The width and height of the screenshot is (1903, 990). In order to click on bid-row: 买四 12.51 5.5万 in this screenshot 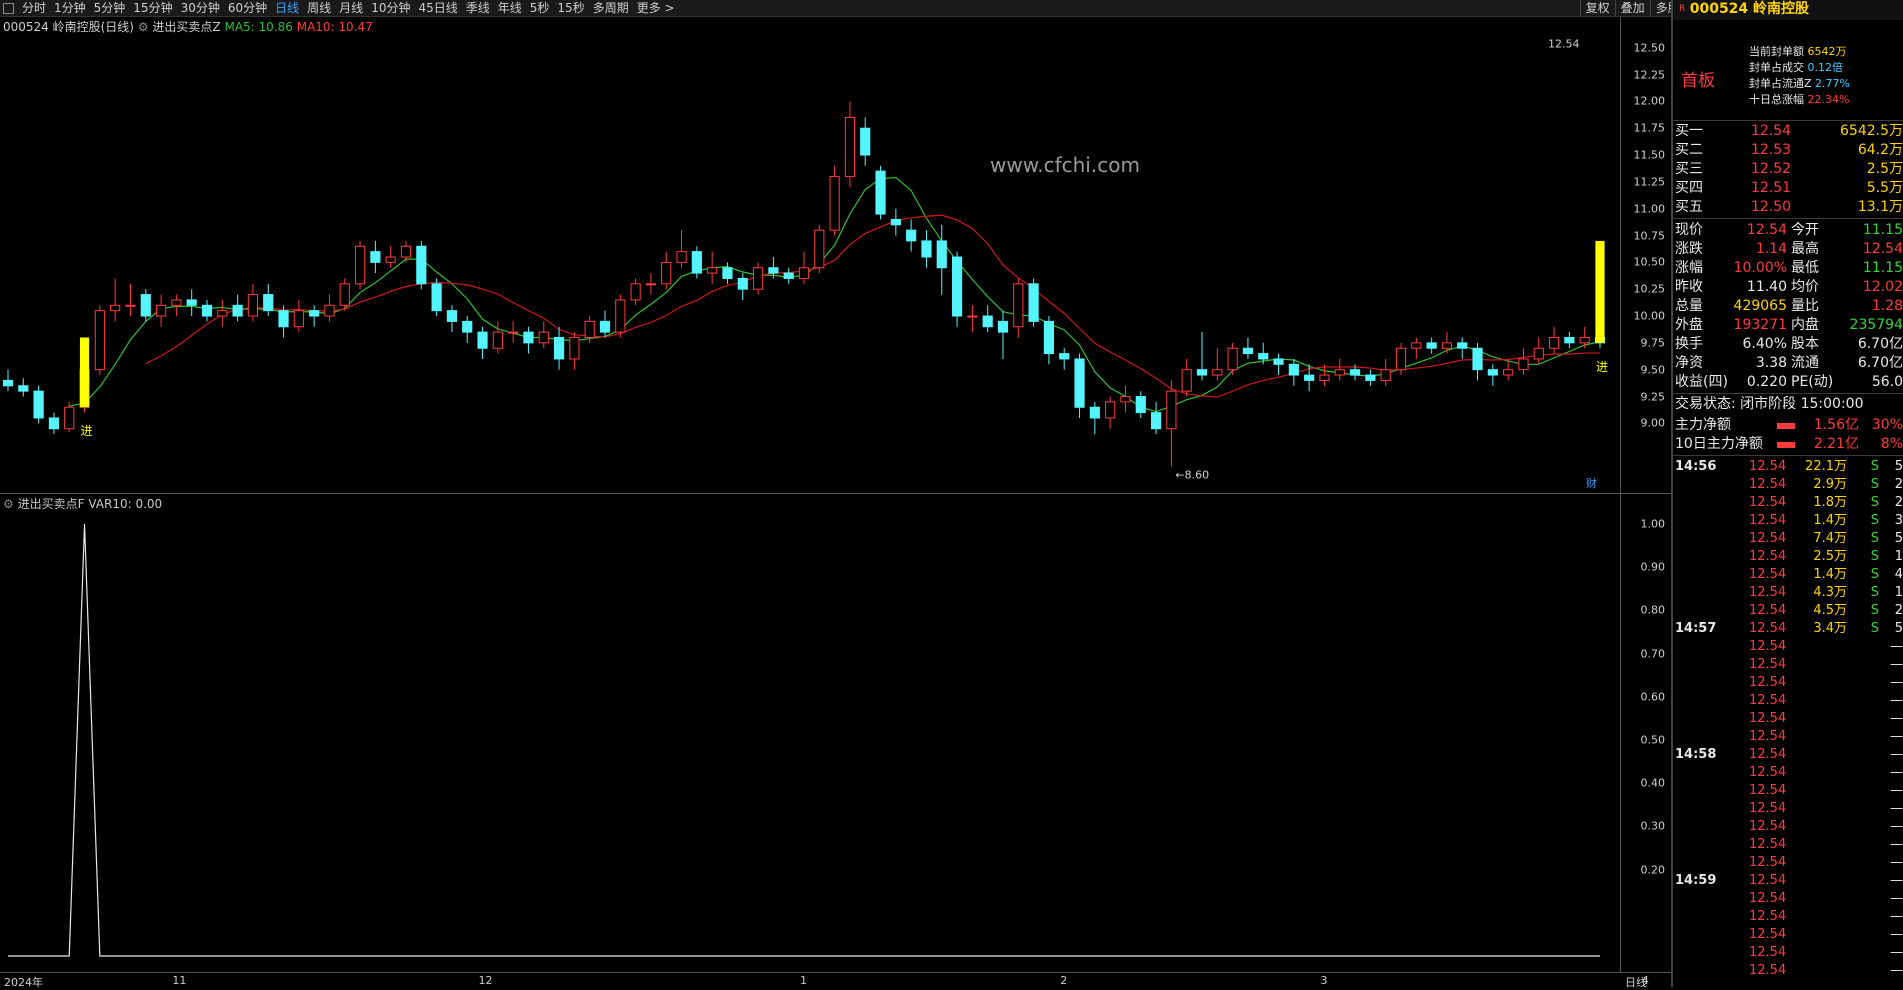, I will do `click(1788, 188)`.